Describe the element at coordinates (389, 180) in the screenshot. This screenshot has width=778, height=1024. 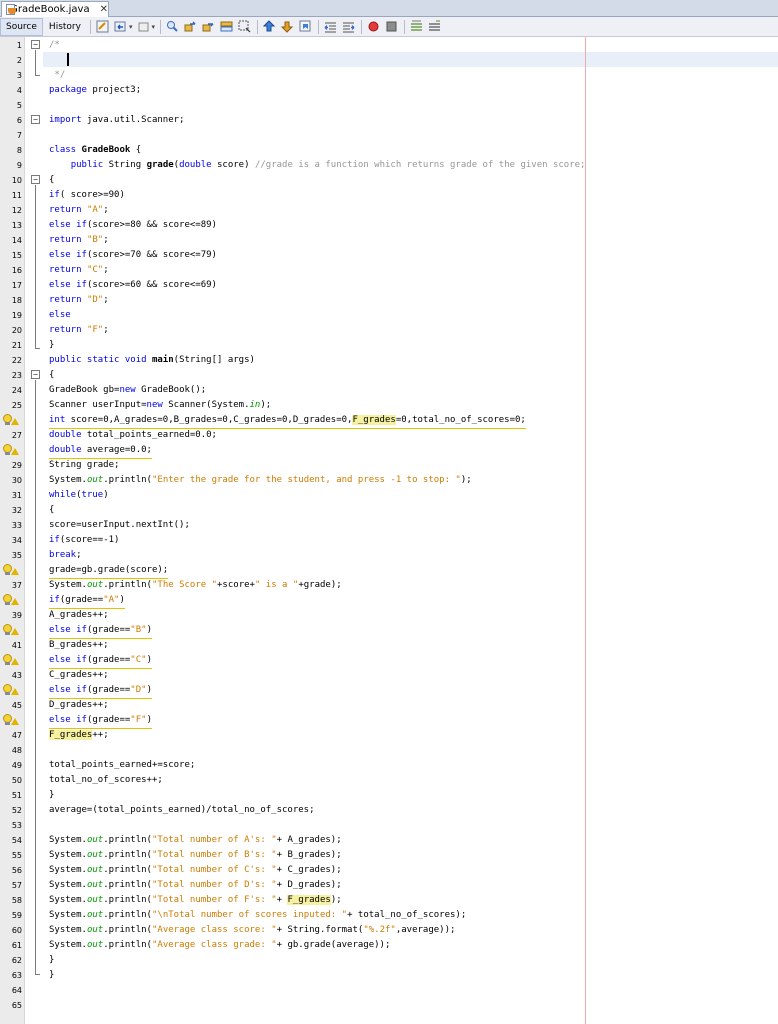
I see `code-line: 10 {` at that location.